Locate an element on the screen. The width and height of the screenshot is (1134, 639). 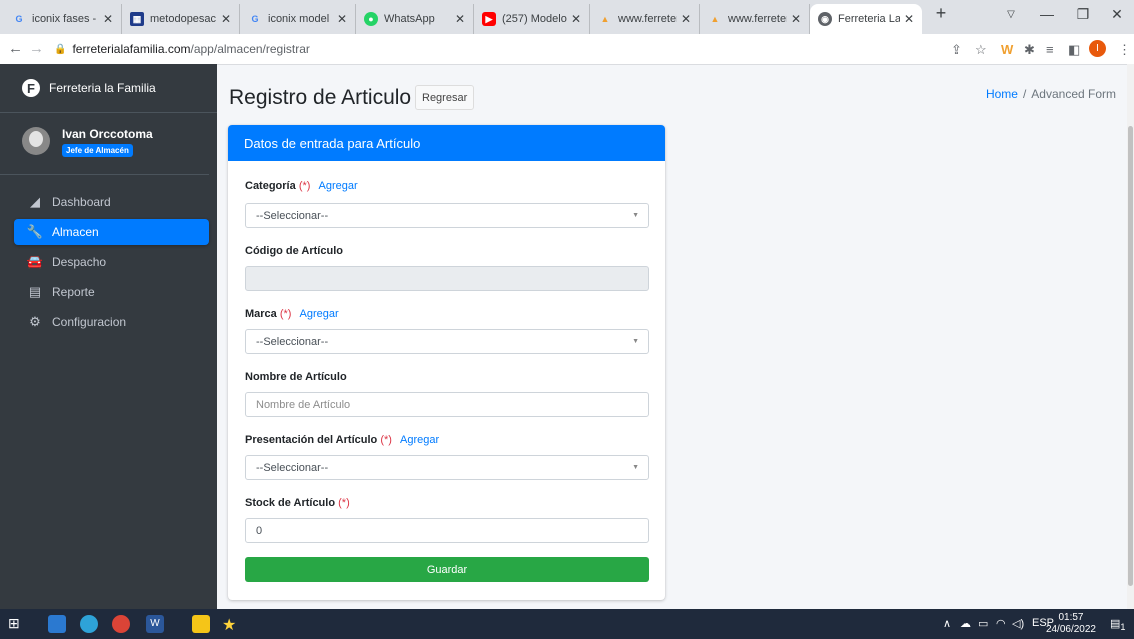
doc-icon: ▦ is located at coordinates (137, 19).